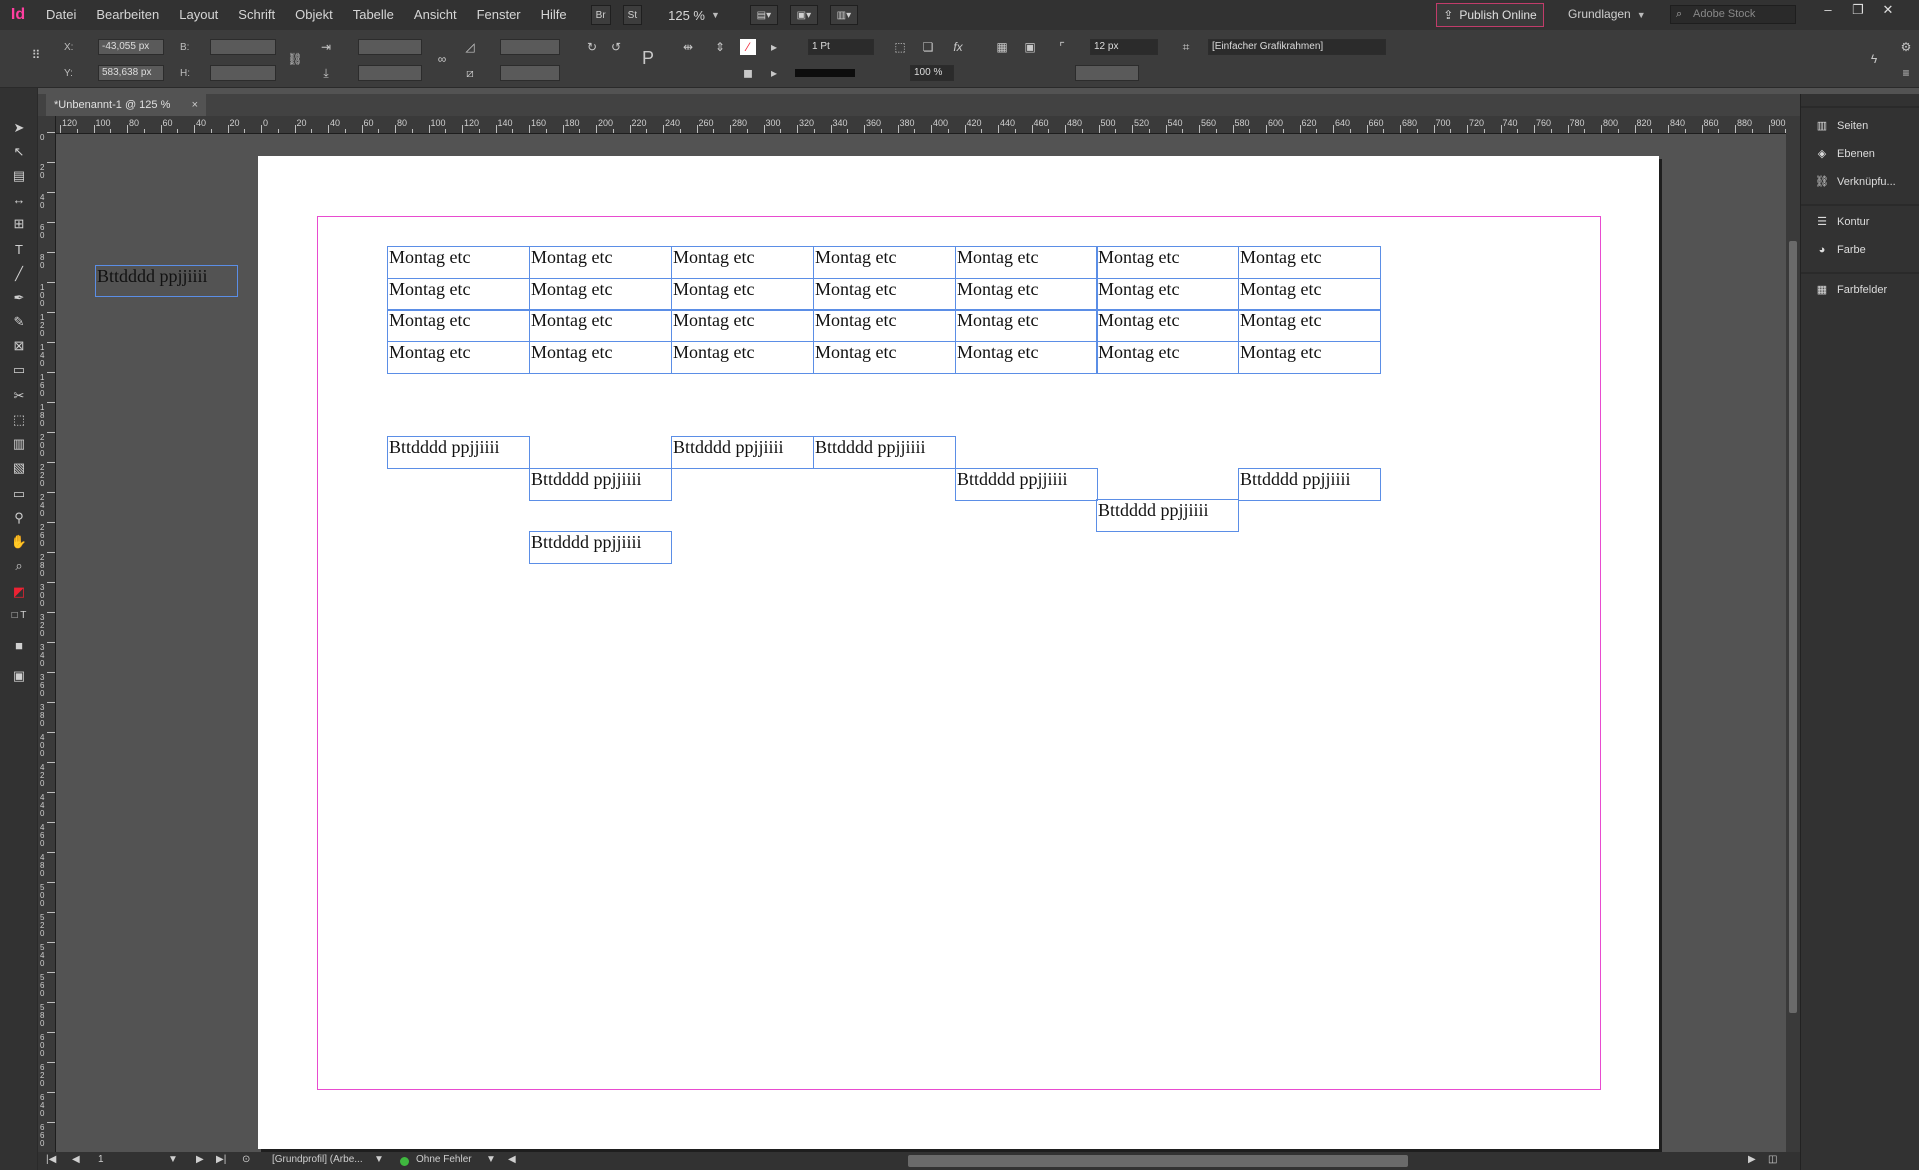 The height and width of the screenshot is (1170, 1919). What do you see at coordinates (1863, 250) in the screenshot?
I see `panel-farbe: ◕ Farbe` at bounding box center [1863, 250].